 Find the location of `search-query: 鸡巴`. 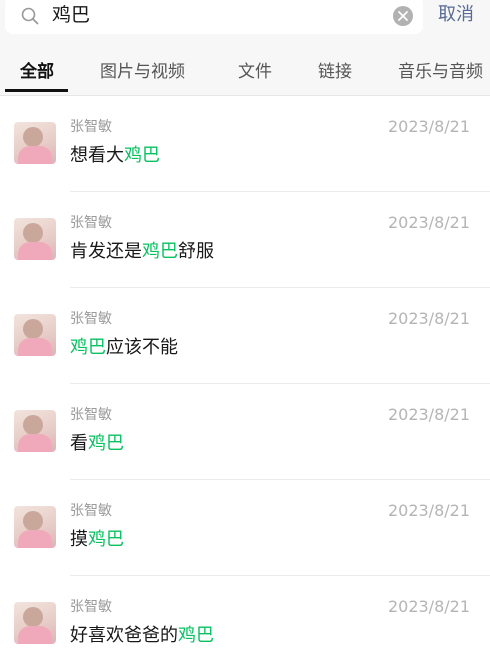

search-query: 鸡巴 is located at coordinates (71, 17).